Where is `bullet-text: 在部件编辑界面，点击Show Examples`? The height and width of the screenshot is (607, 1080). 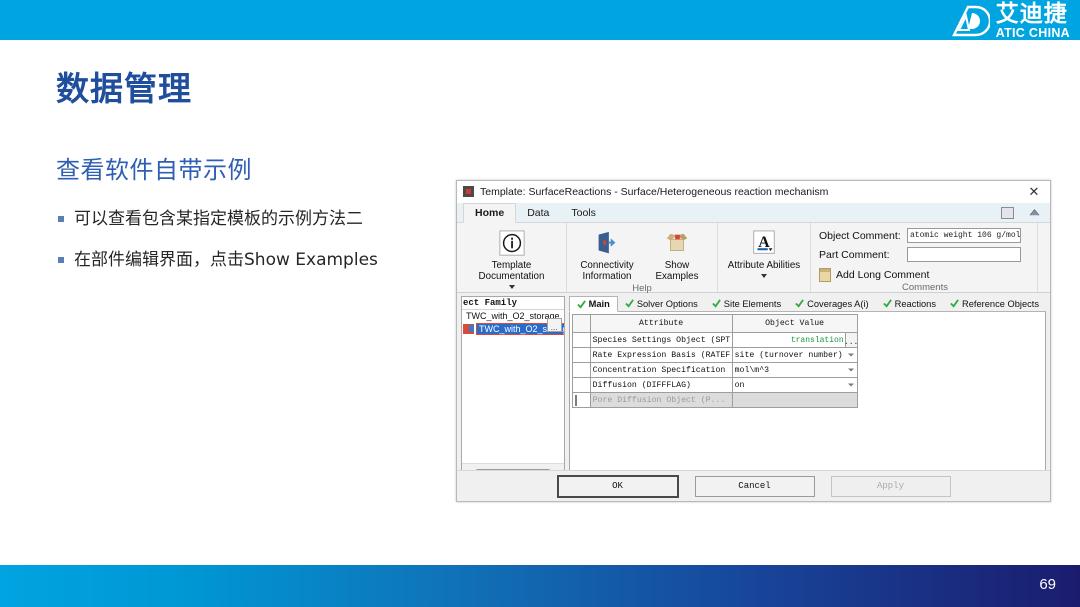 bullet-text: 在部件编辑界面，点击Show Examples is located at coordinates (226, 260).